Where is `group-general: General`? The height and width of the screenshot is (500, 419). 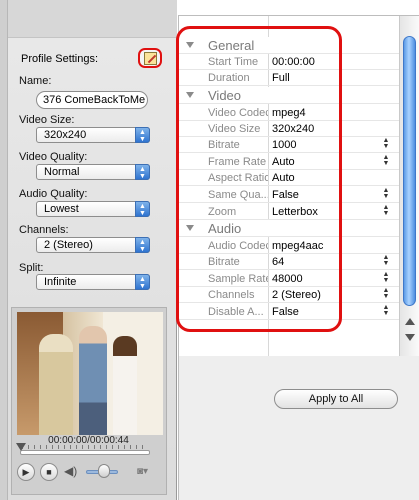 group-general: General is located at coordinates (289, 45).